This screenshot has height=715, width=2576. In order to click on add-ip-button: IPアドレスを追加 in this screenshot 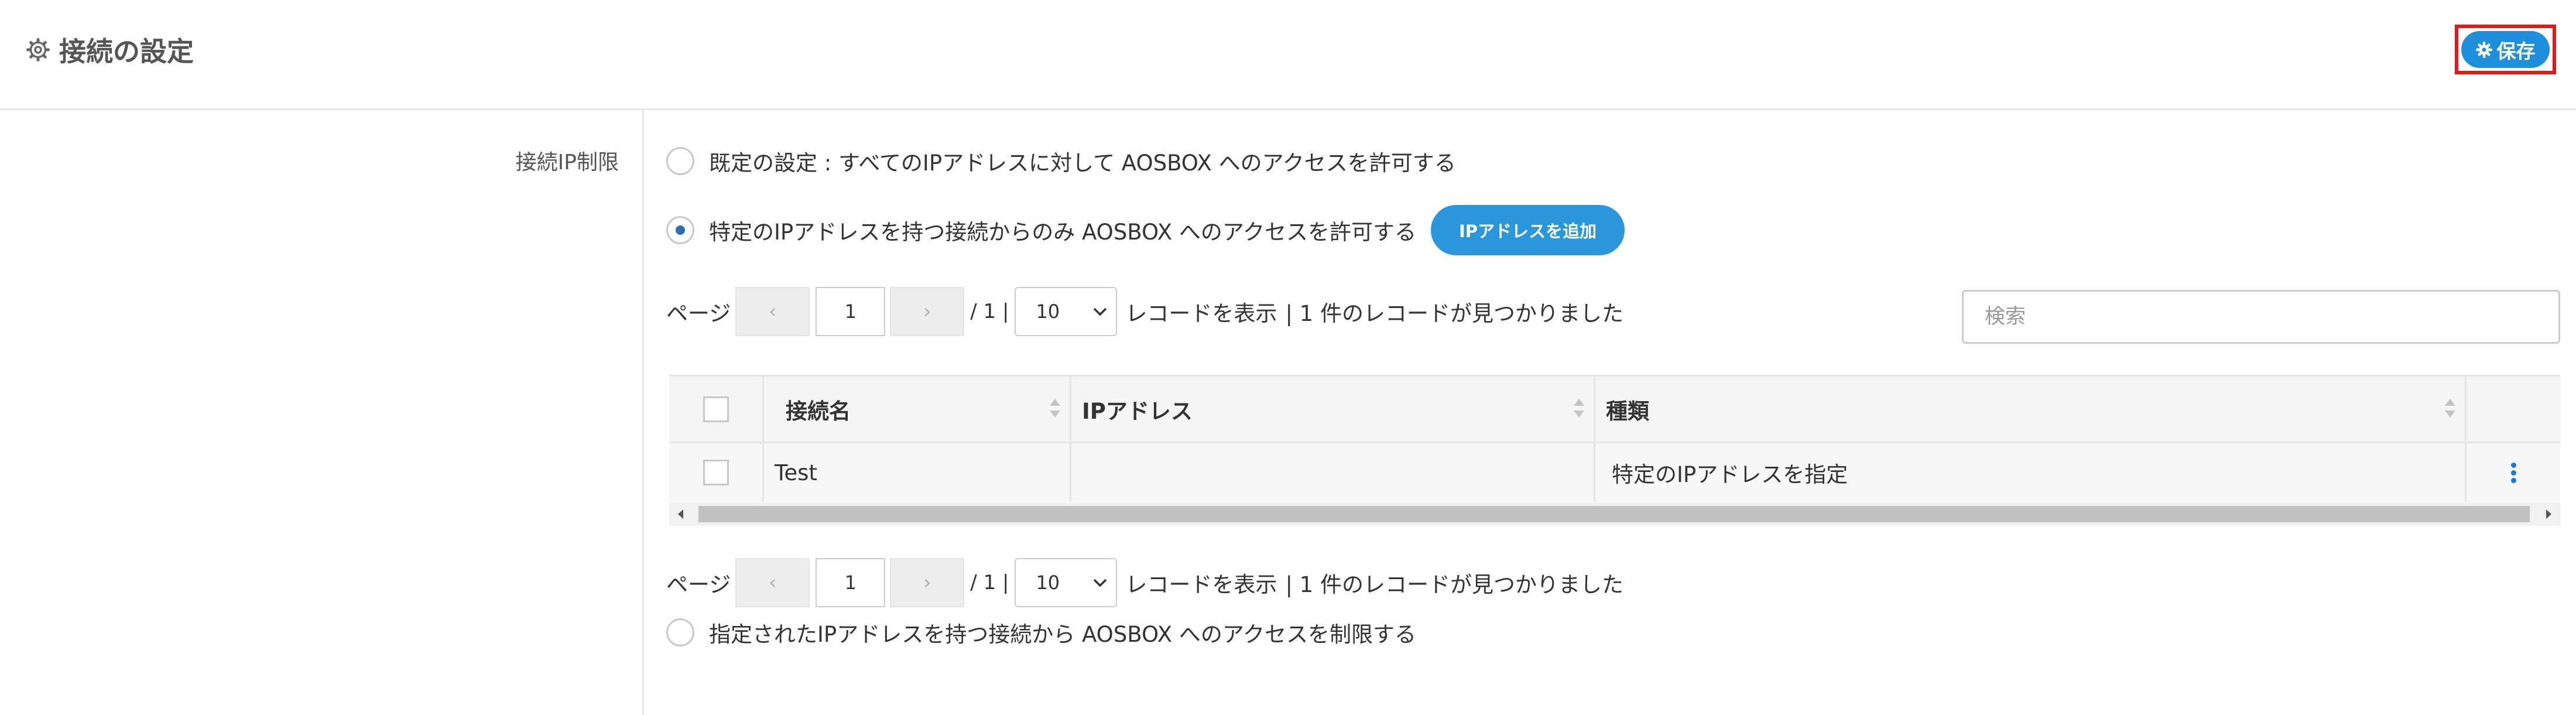, I will do `click(1528, 230)`.